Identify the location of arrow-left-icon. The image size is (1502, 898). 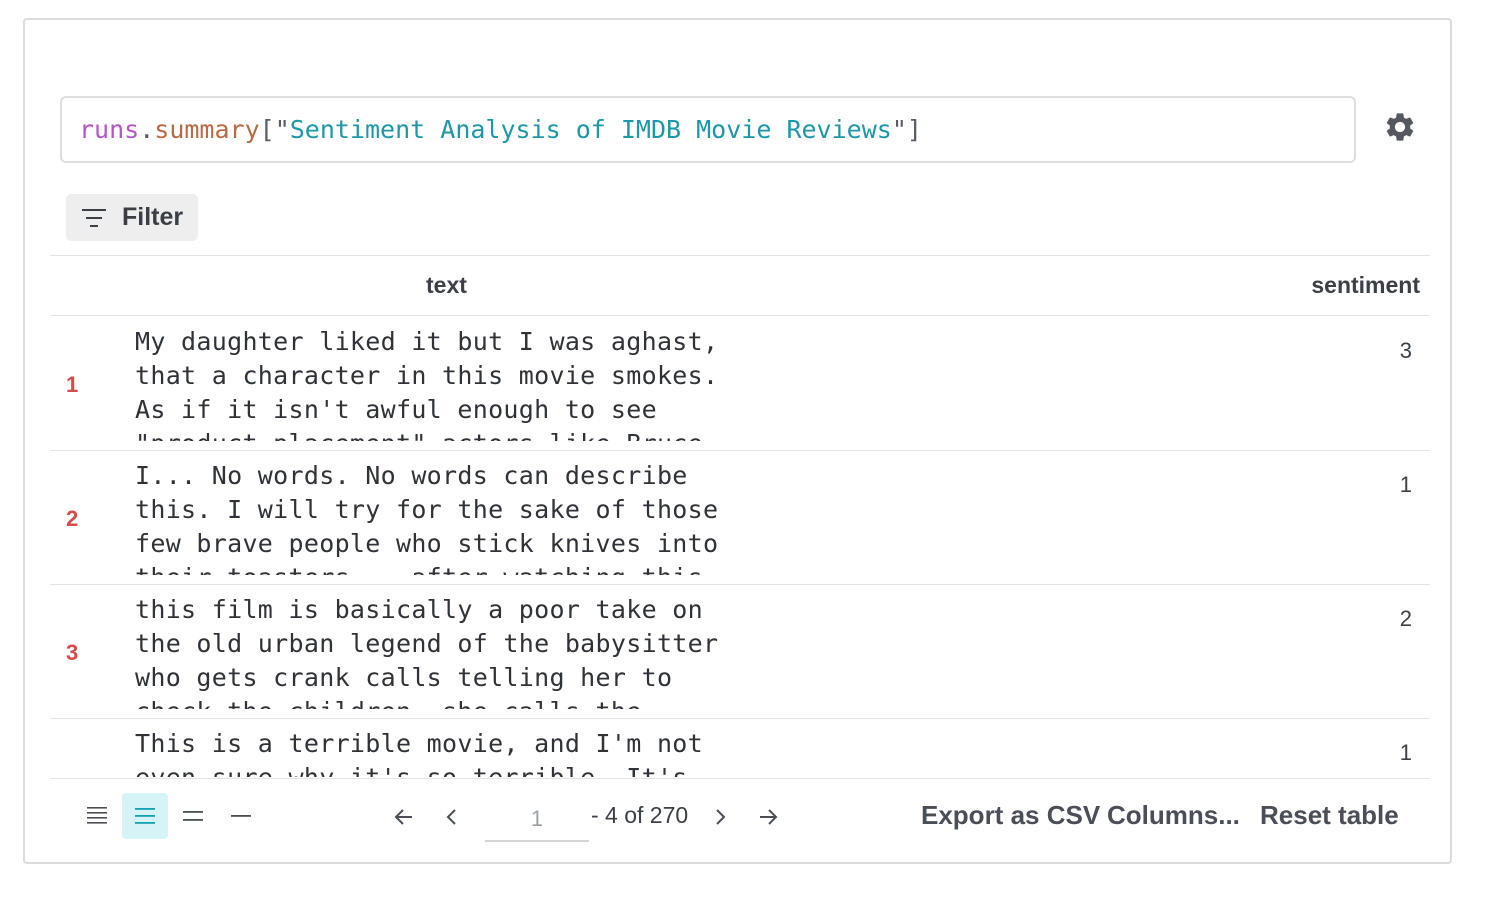
(403, 817).